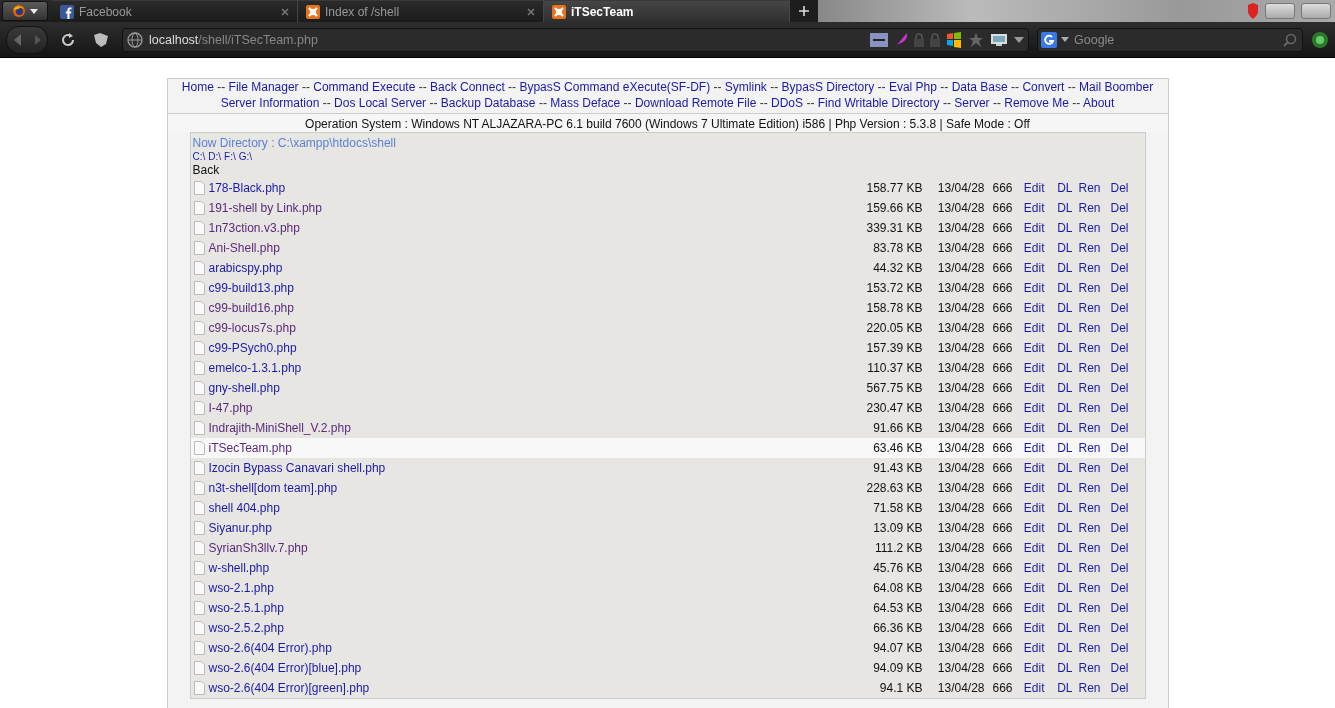 The height and width of the screenshot is (708, 1335). What do you see at coordinates (518, 488) in the screenshot?
I see `file-link: n3t-shell[dom team].php` at bounding box center [518, 488].